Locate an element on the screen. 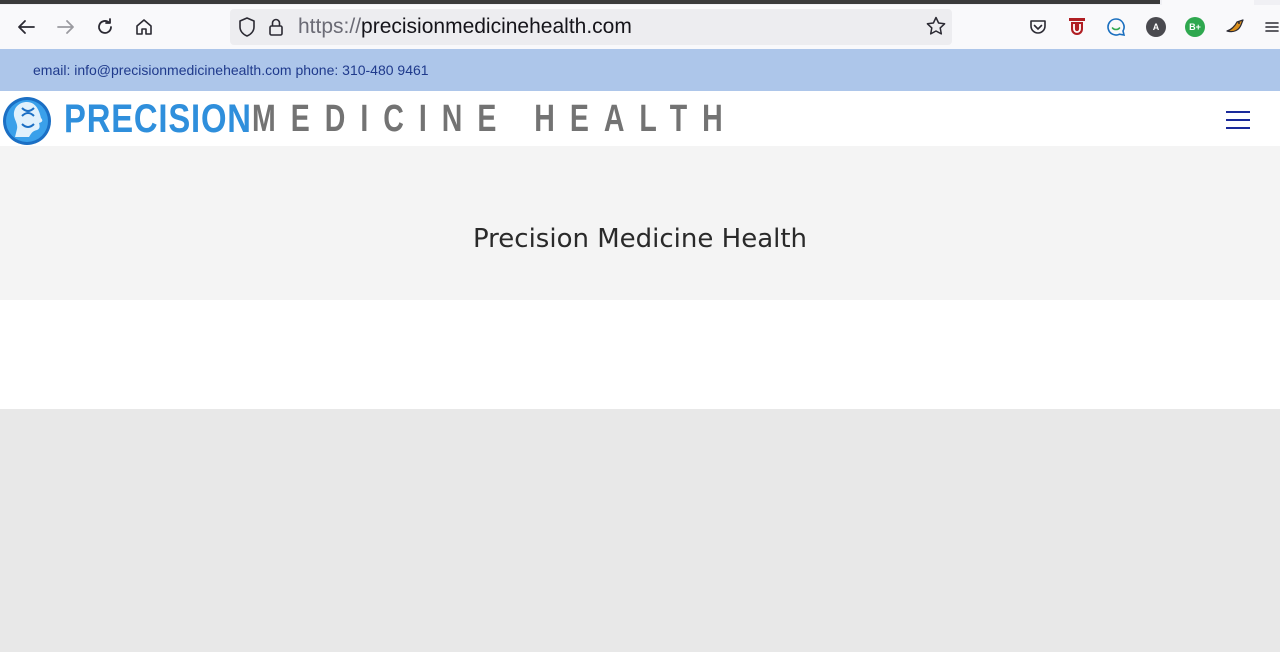 This screenshot has height=652, width=1280. forward-button is located at coordinates (66, 27).